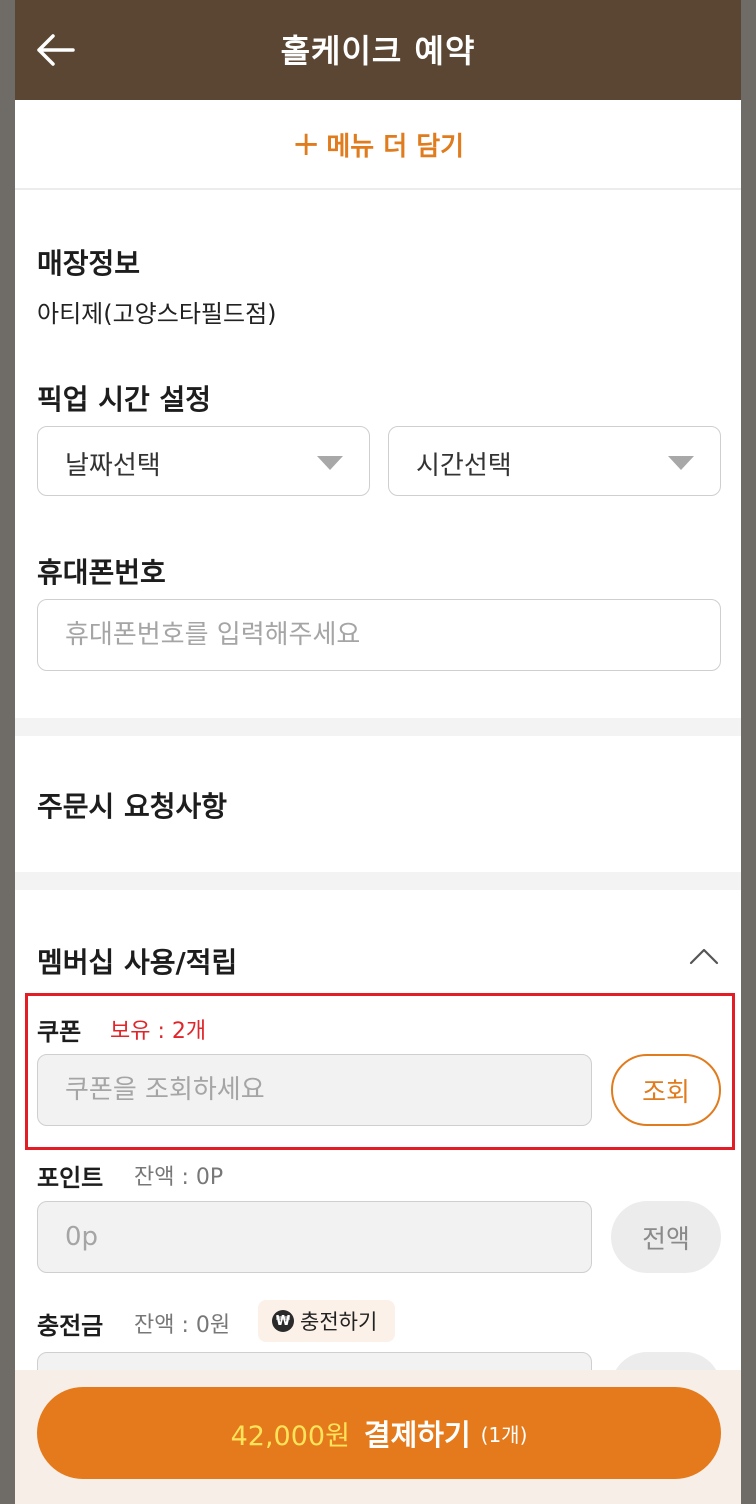 The image size is (756, 1504). I want to click on phone-input, so click(379, 635).